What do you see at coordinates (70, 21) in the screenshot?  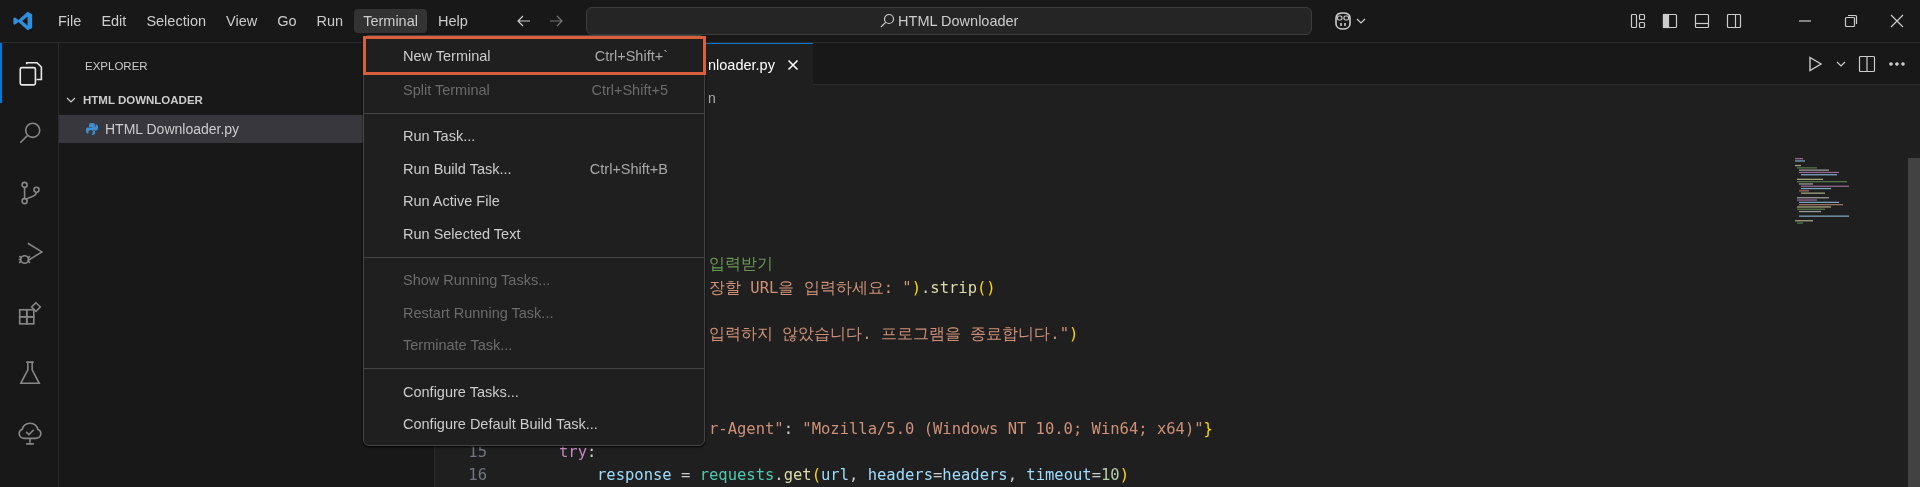 I see `menu-item: File` at bounding box center [70, 21].